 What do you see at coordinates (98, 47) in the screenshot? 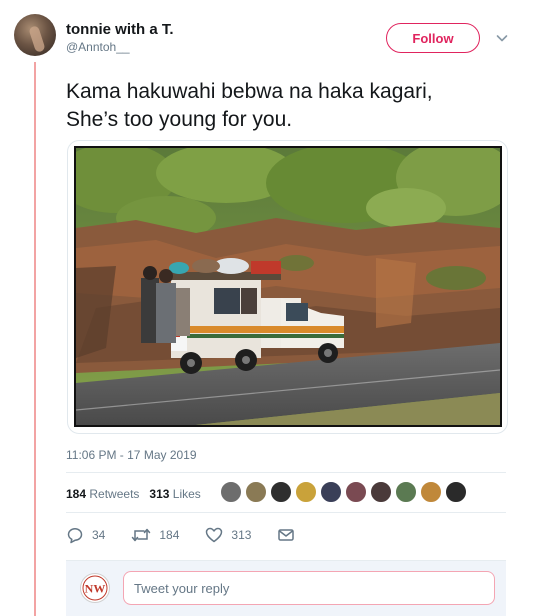
I see `author-handle: @Anntoh__` at bounding box center [98, 47].